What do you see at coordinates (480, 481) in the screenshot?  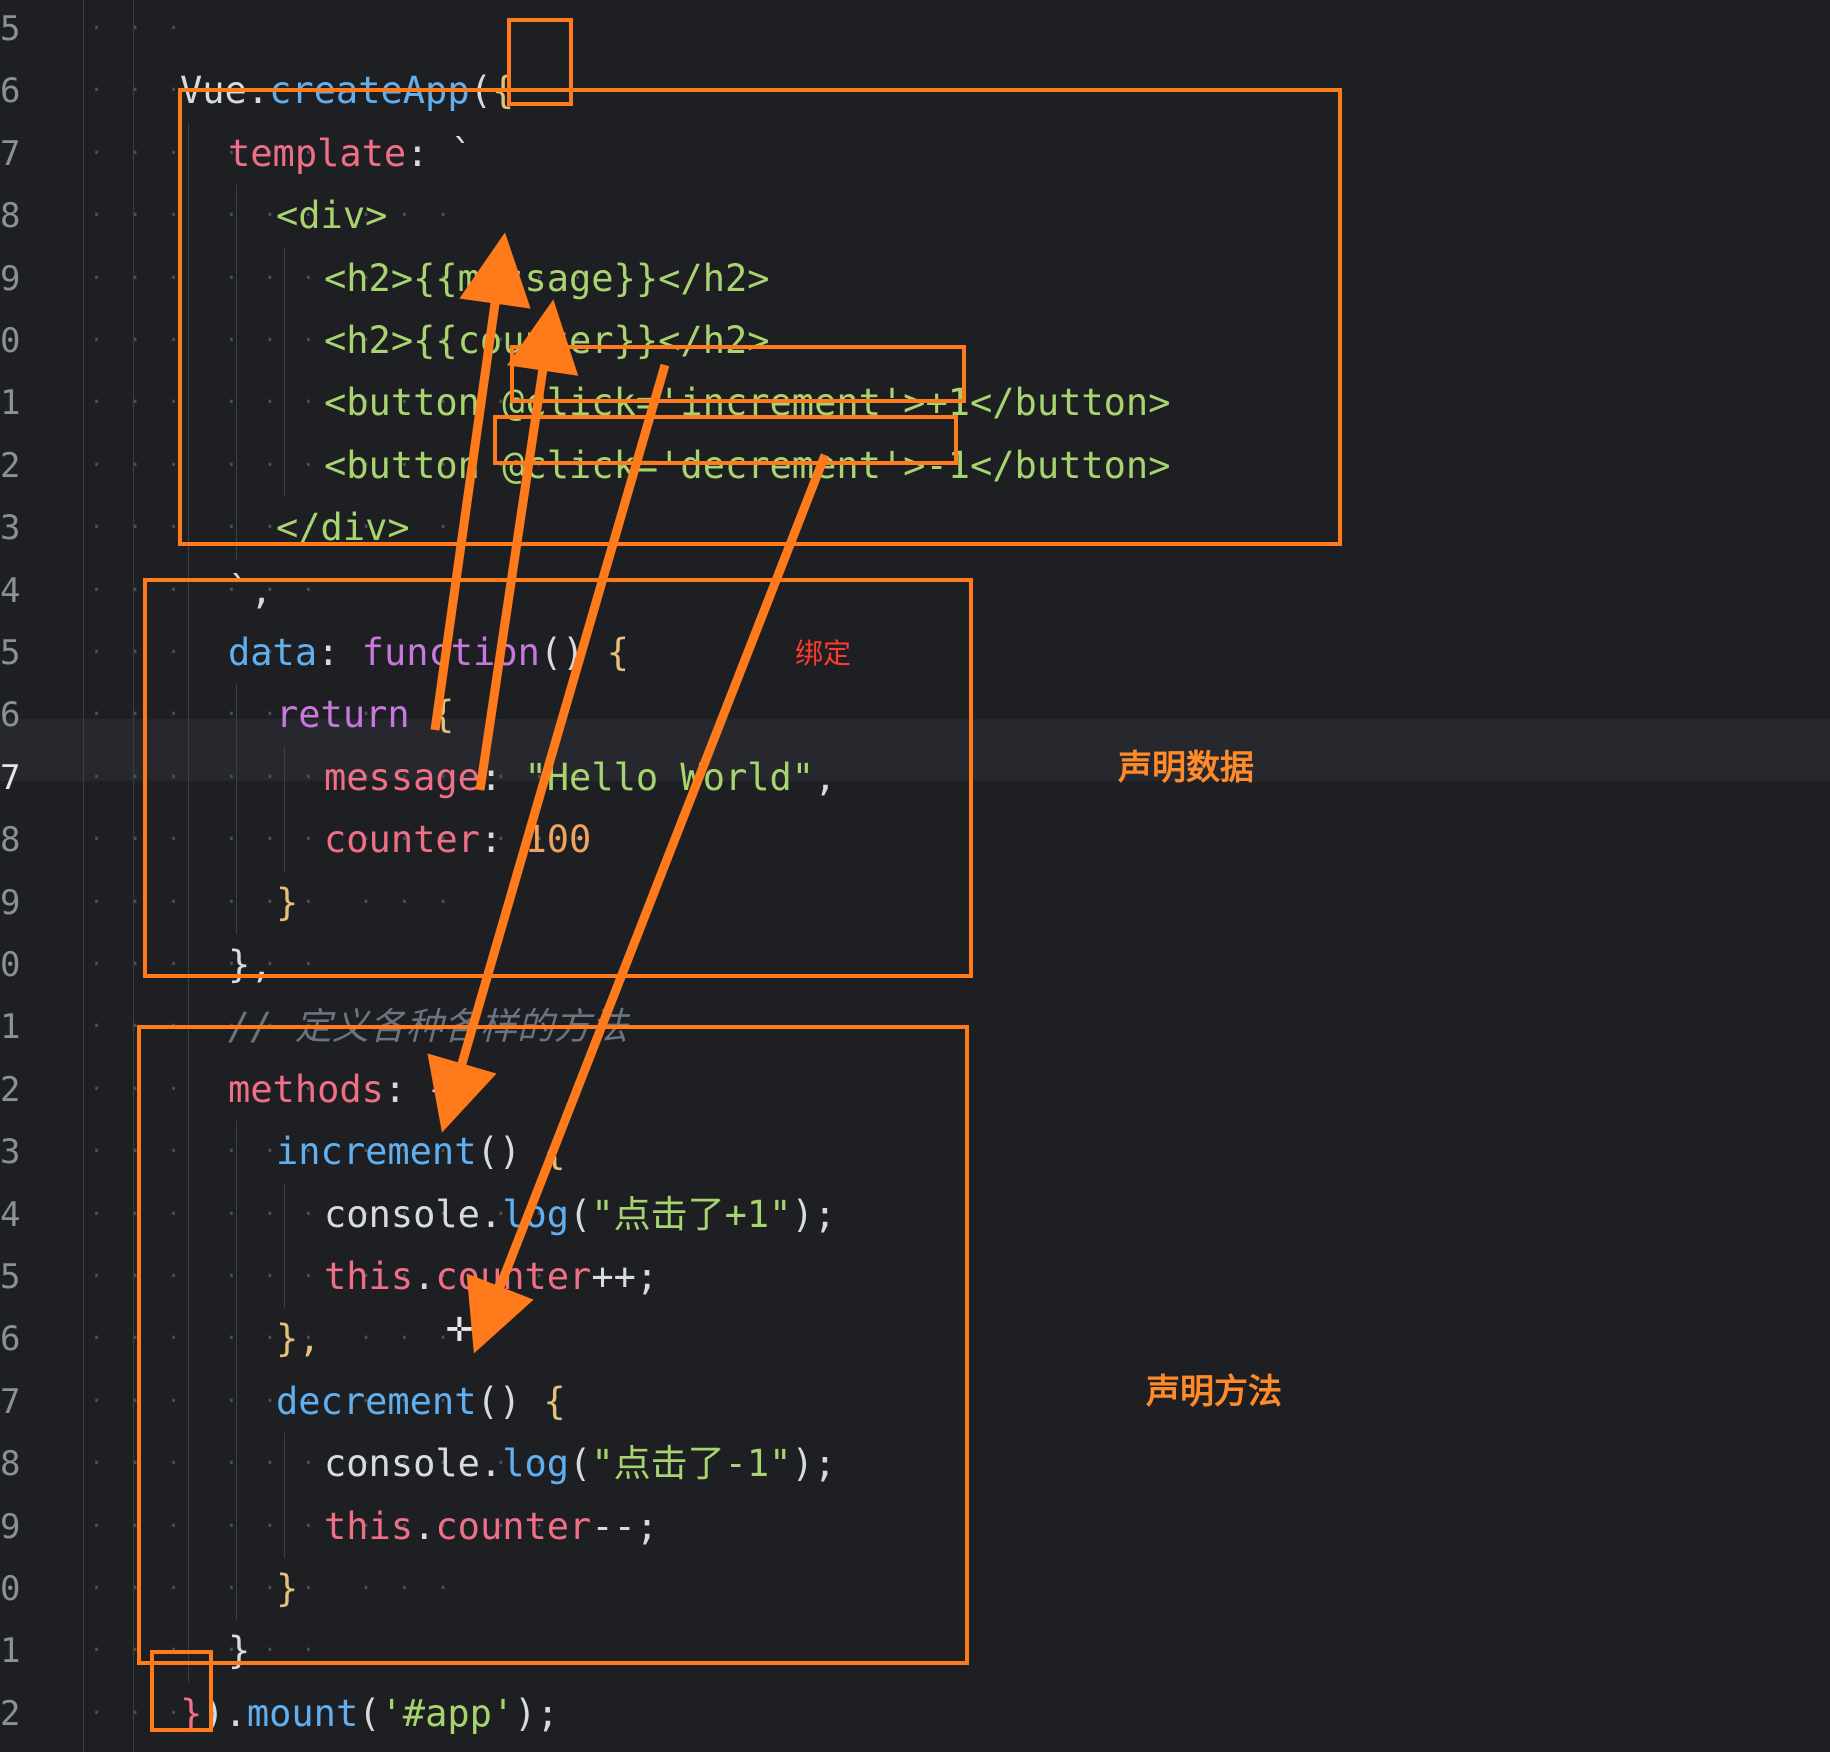 I see `arrow-message` at bounding box center [480, 481].